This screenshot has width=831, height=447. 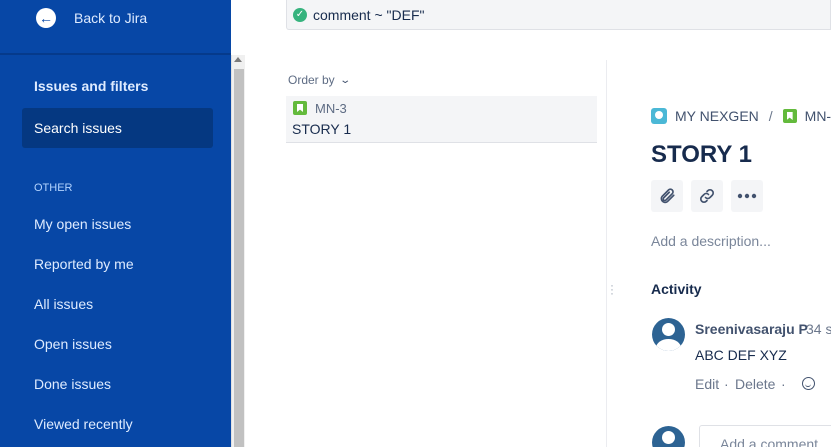 I want to click on order-by-button: Order by ⌄, so click(x=319, y=80).